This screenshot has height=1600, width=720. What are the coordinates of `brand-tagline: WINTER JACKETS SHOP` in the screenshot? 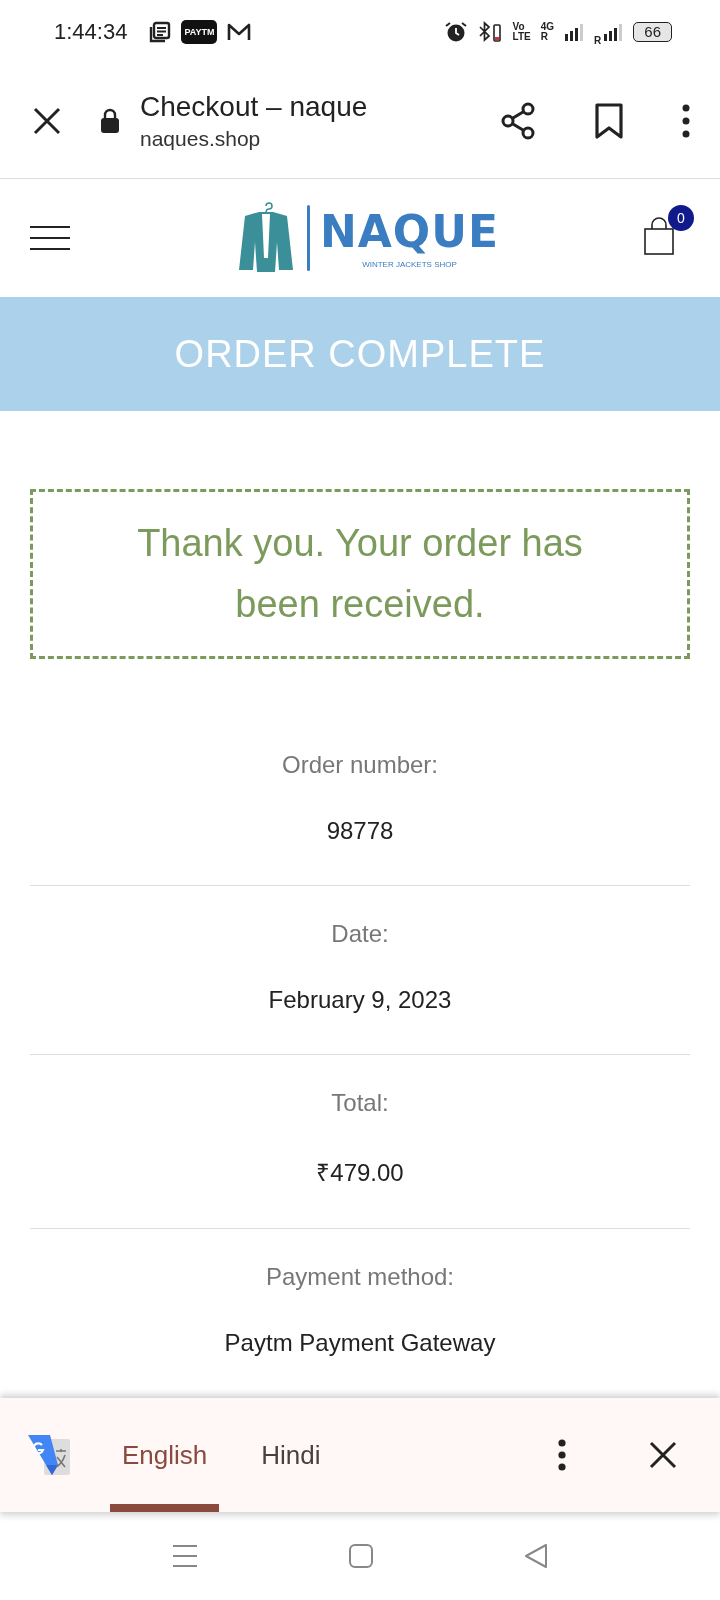 It's located at (409, 264).